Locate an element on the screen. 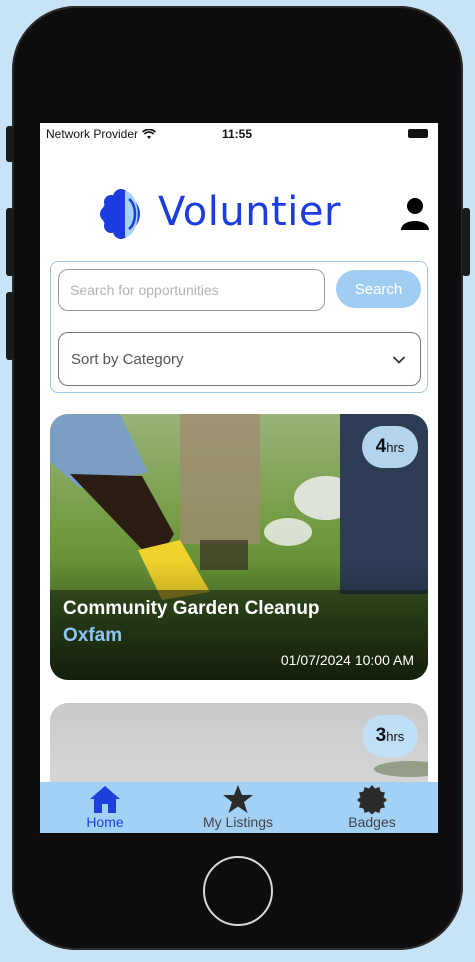 The image size is (475, 962). opportunity-title: Community Garden Cleanup is located at coordinates (191, 608).